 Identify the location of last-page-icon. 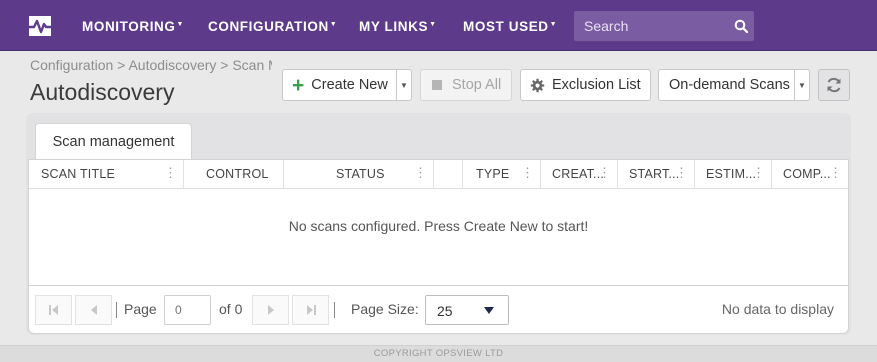
(311, 310).